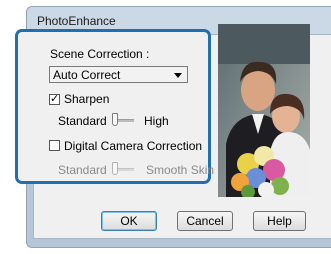 This screenshot has height=254, width=331. Describe the element at coordinates (279, 221) in the screenshot. I see `help-button: Help` at that location.